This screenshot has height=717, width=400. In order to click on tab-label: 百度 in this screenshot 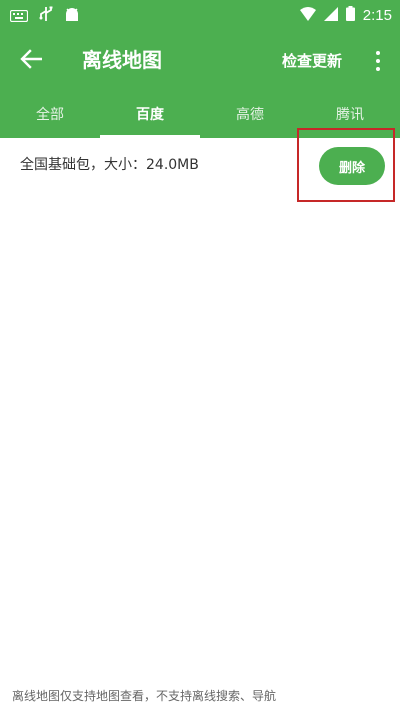, I will do `click(150, 115)`.